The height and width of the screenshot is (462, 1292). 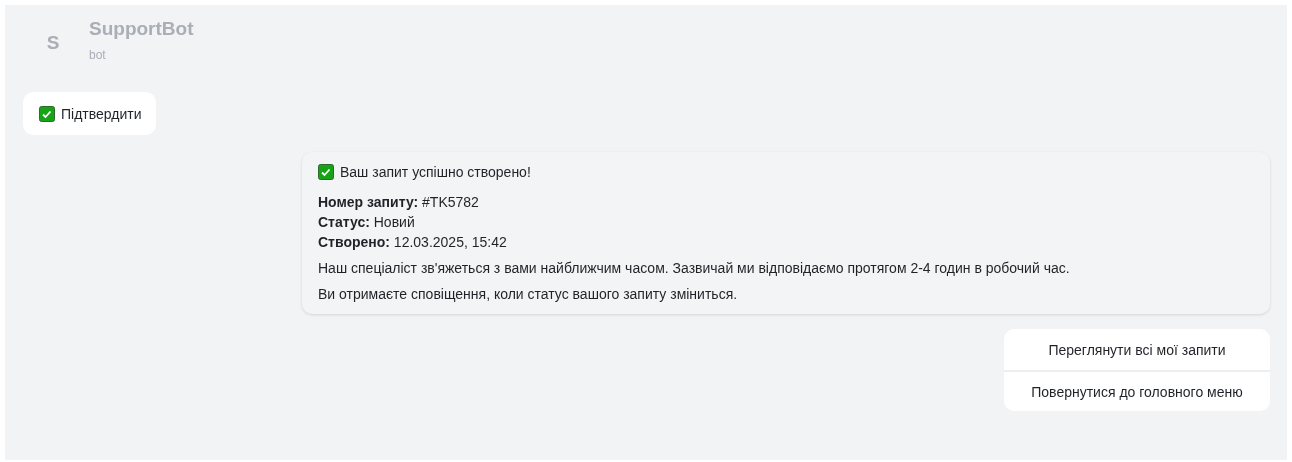 I want to click on confirm-button: Підтвердити, so click(x=89, y=113).